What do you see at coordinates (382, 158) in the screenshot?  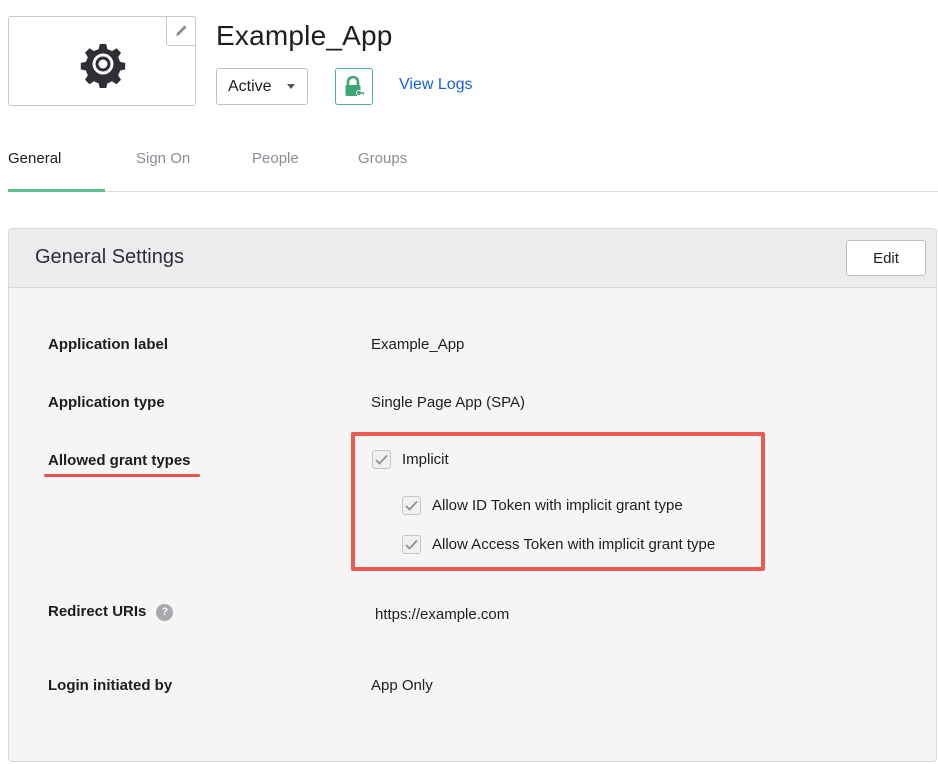 I see `tab-groups: Groups` at bounding box center [382, 158].